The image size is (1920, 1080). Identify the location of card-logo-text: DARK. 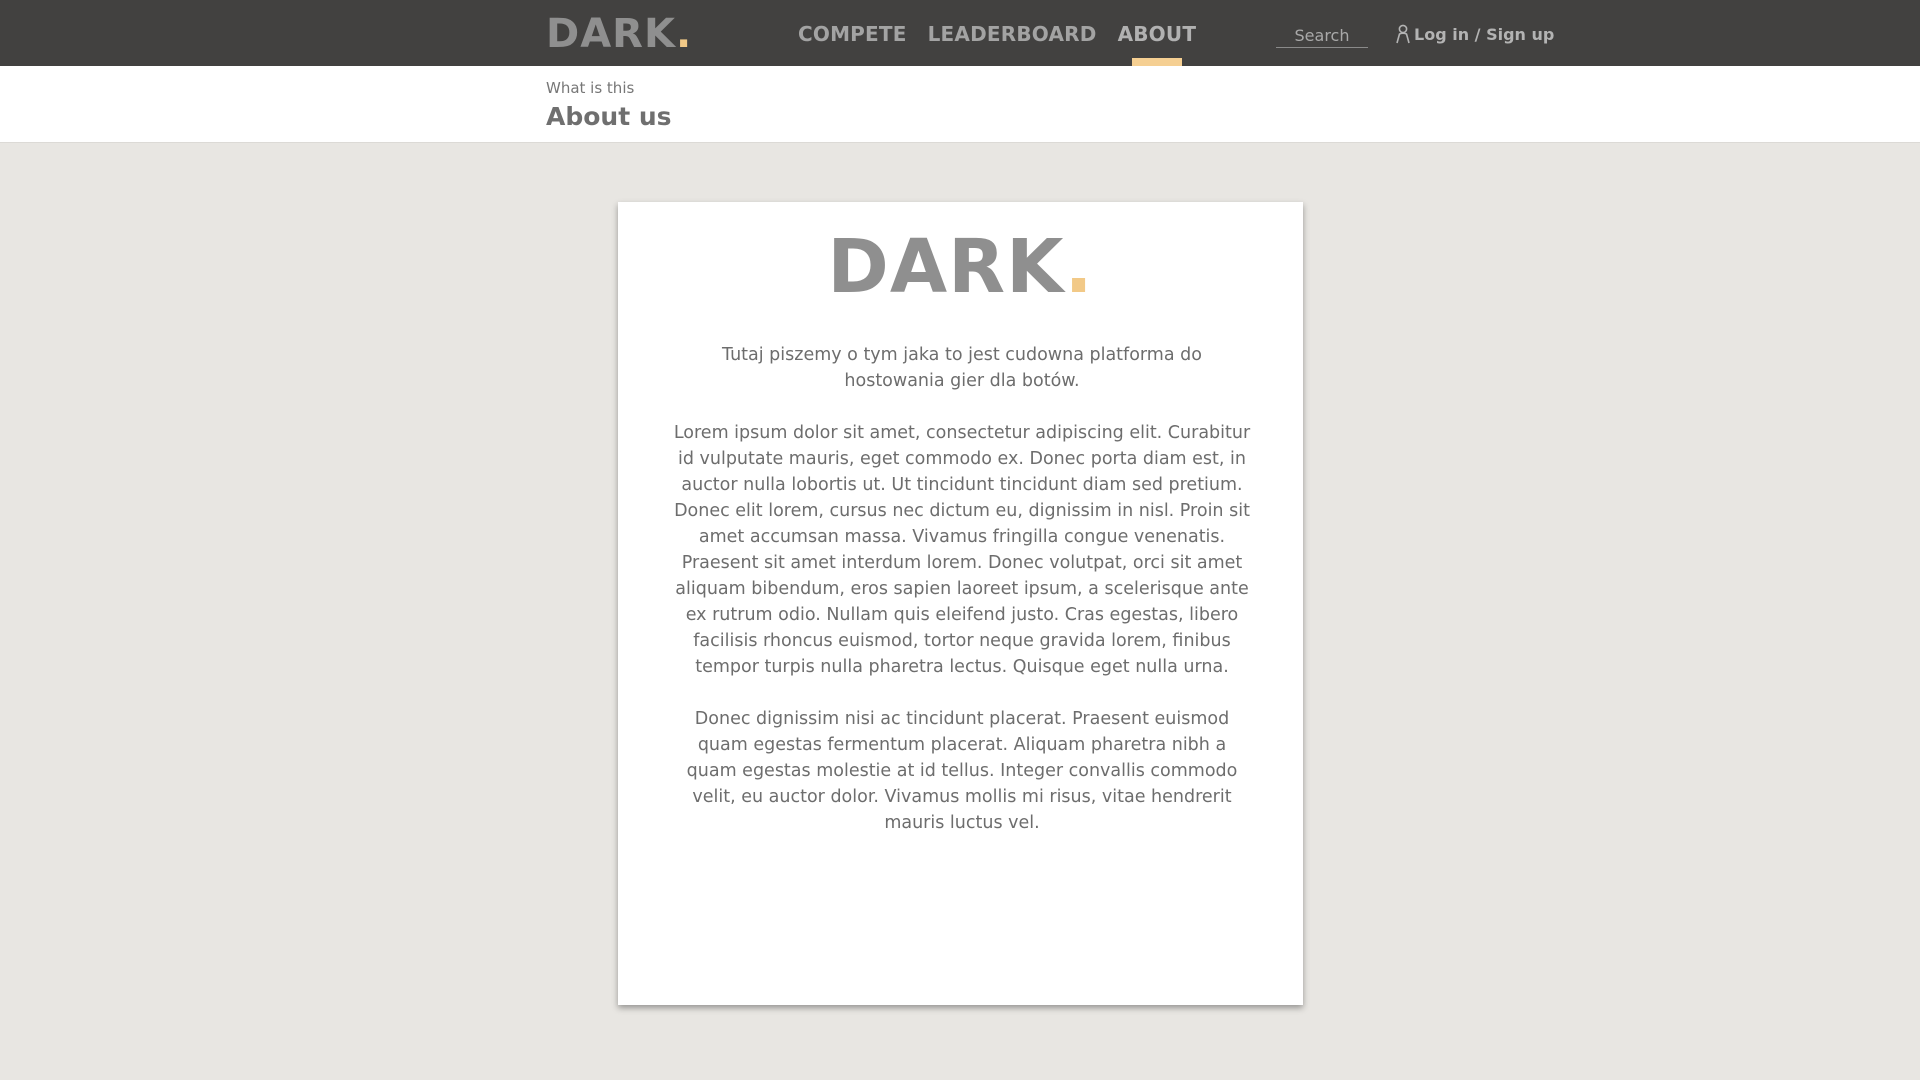
(946, 267).